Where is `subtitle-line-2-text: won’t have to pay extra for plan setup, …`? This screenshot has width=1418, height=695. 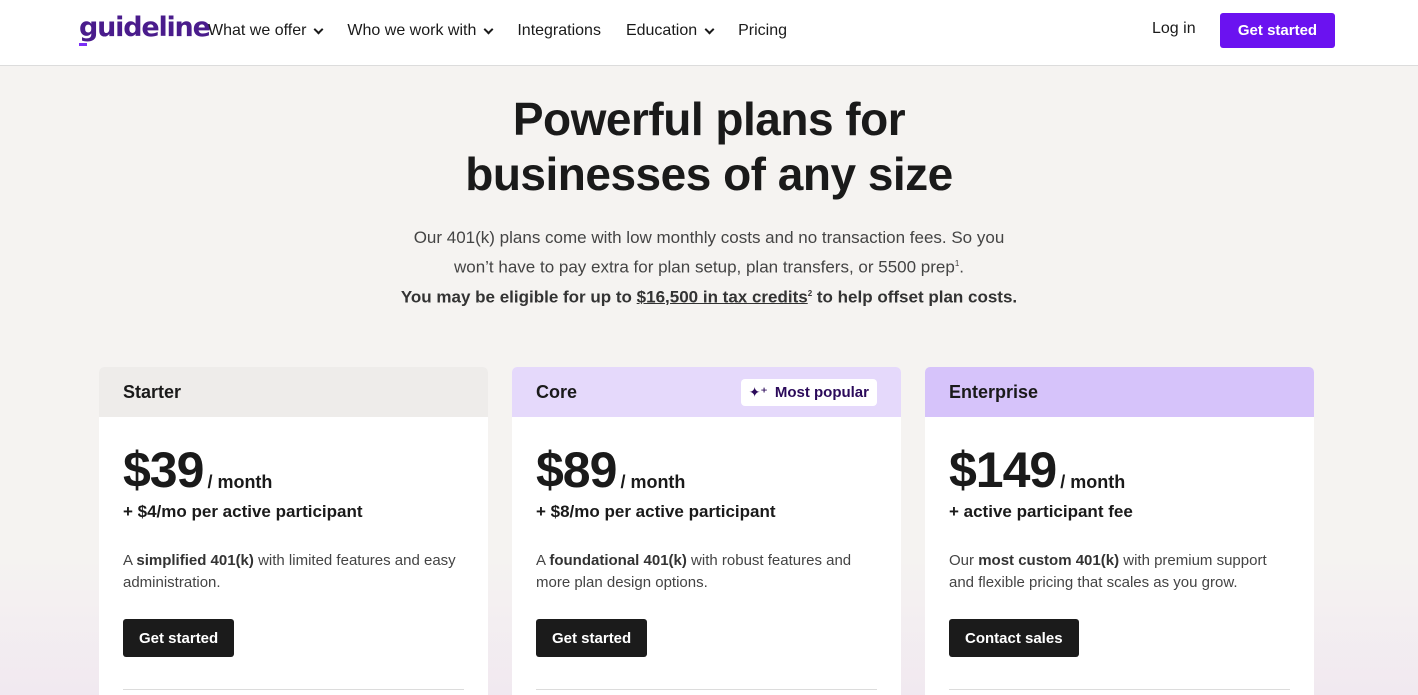 subtitle-line-2-text: won’t have to pay extra for plan setup, … is located at coordinates (704, 267).